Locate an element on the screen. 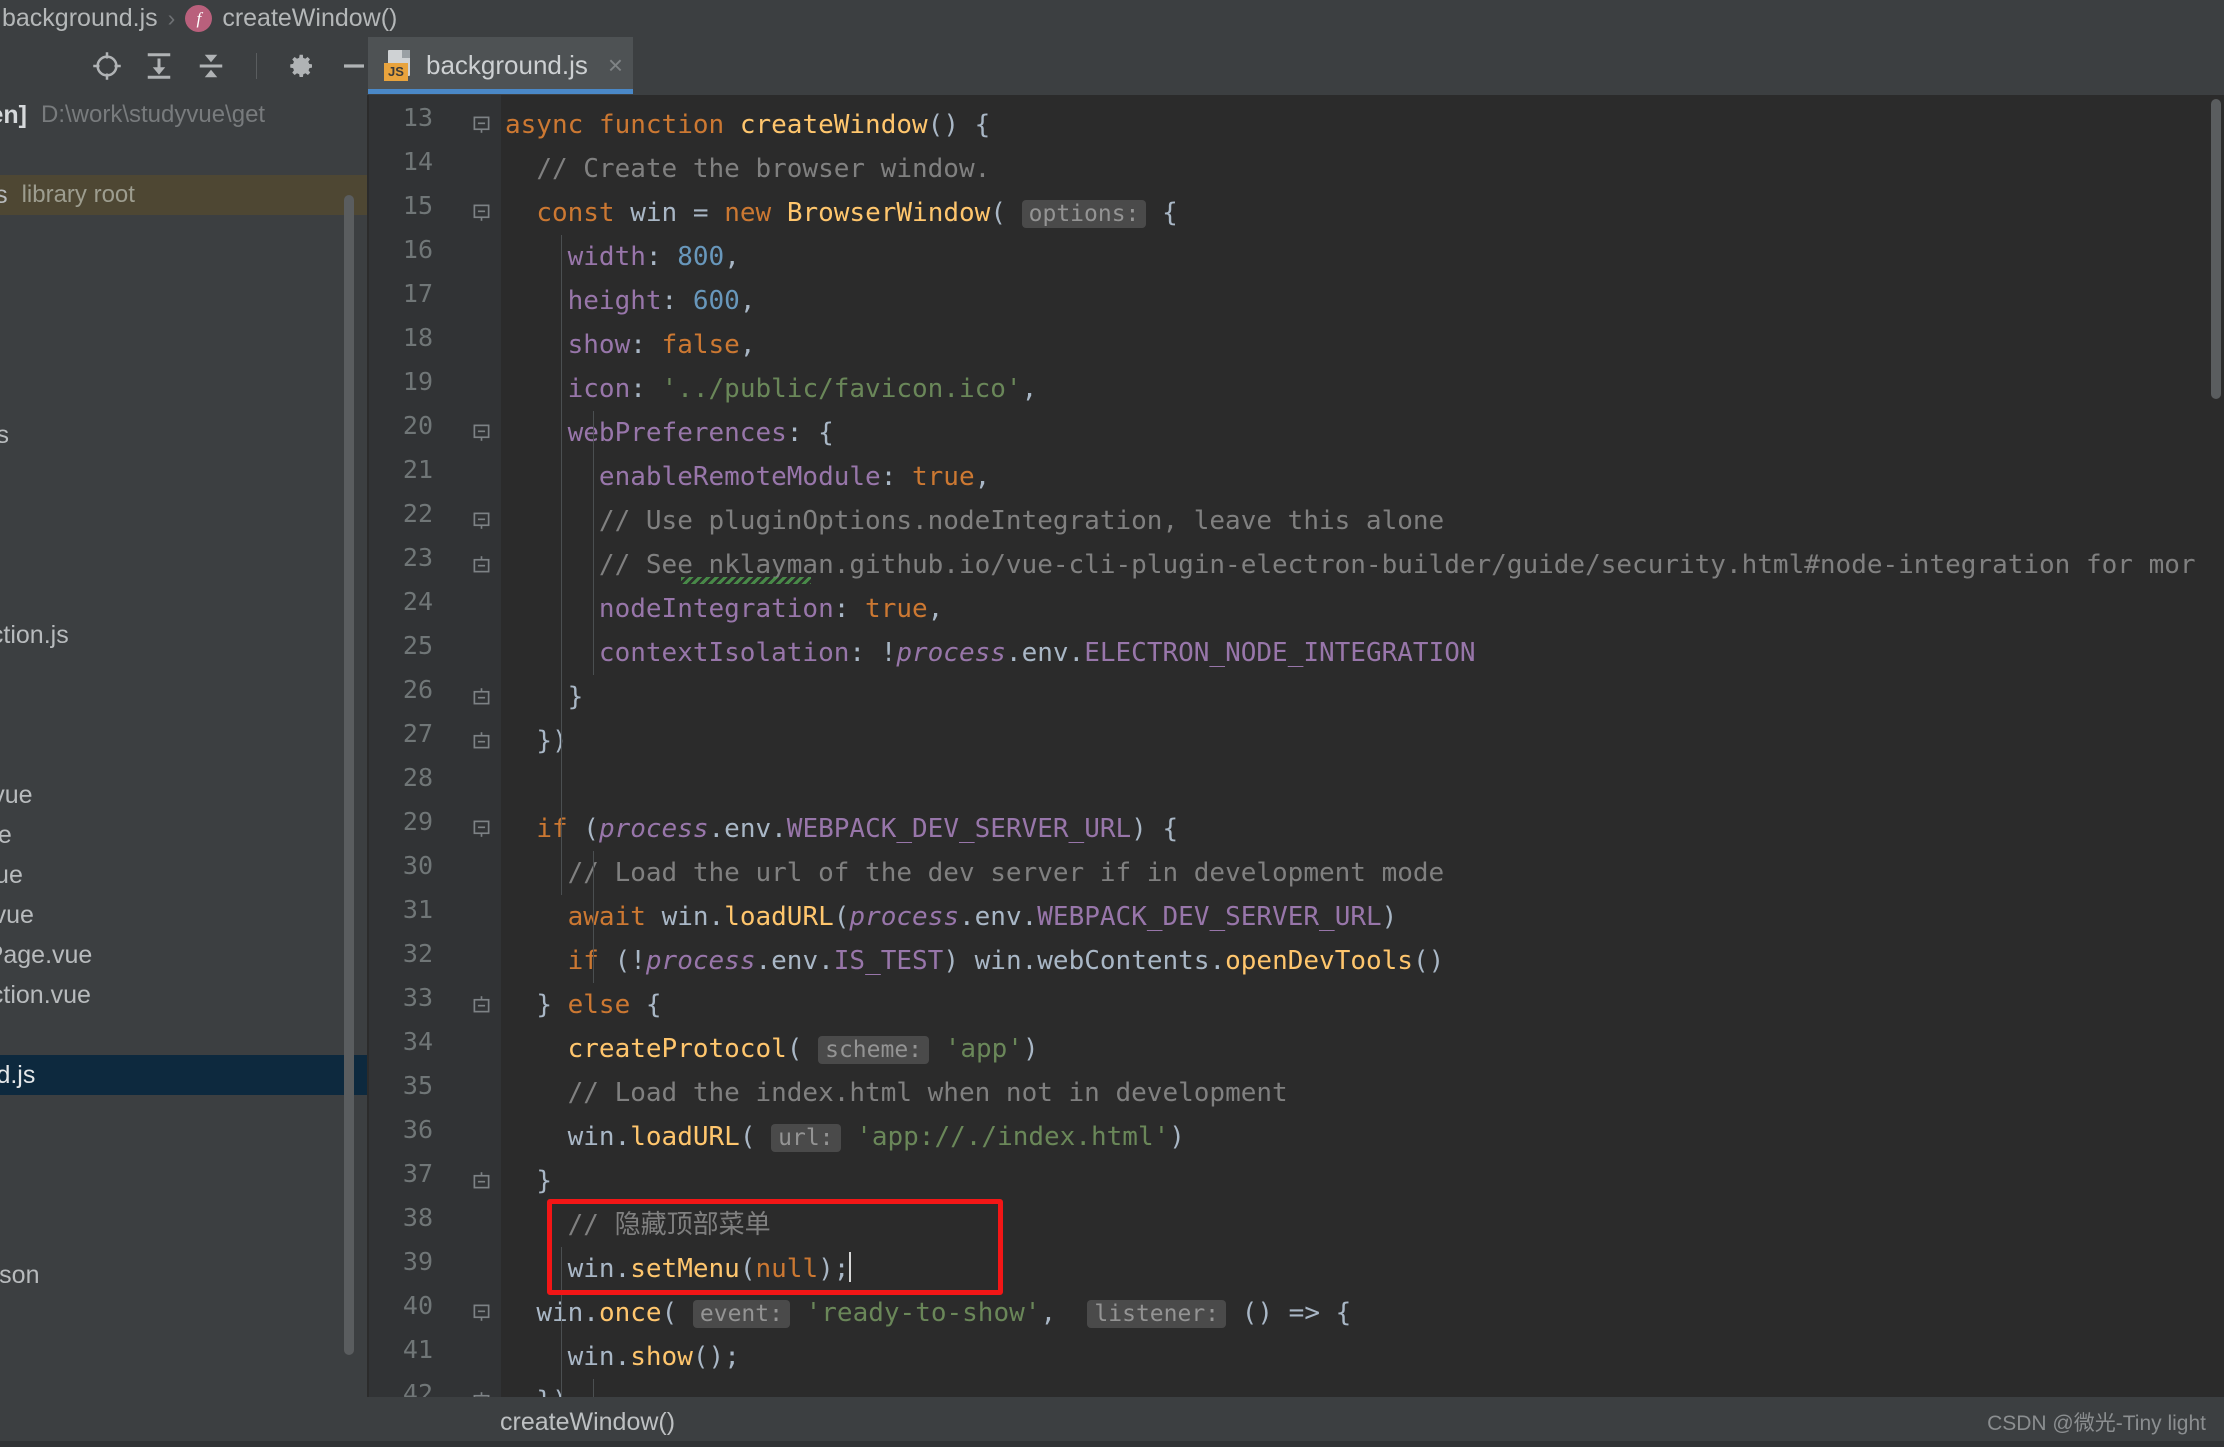 The height and width of the screenshot is (1447, 2224). tree-item: App.vue is located at coordinates (184, 835).